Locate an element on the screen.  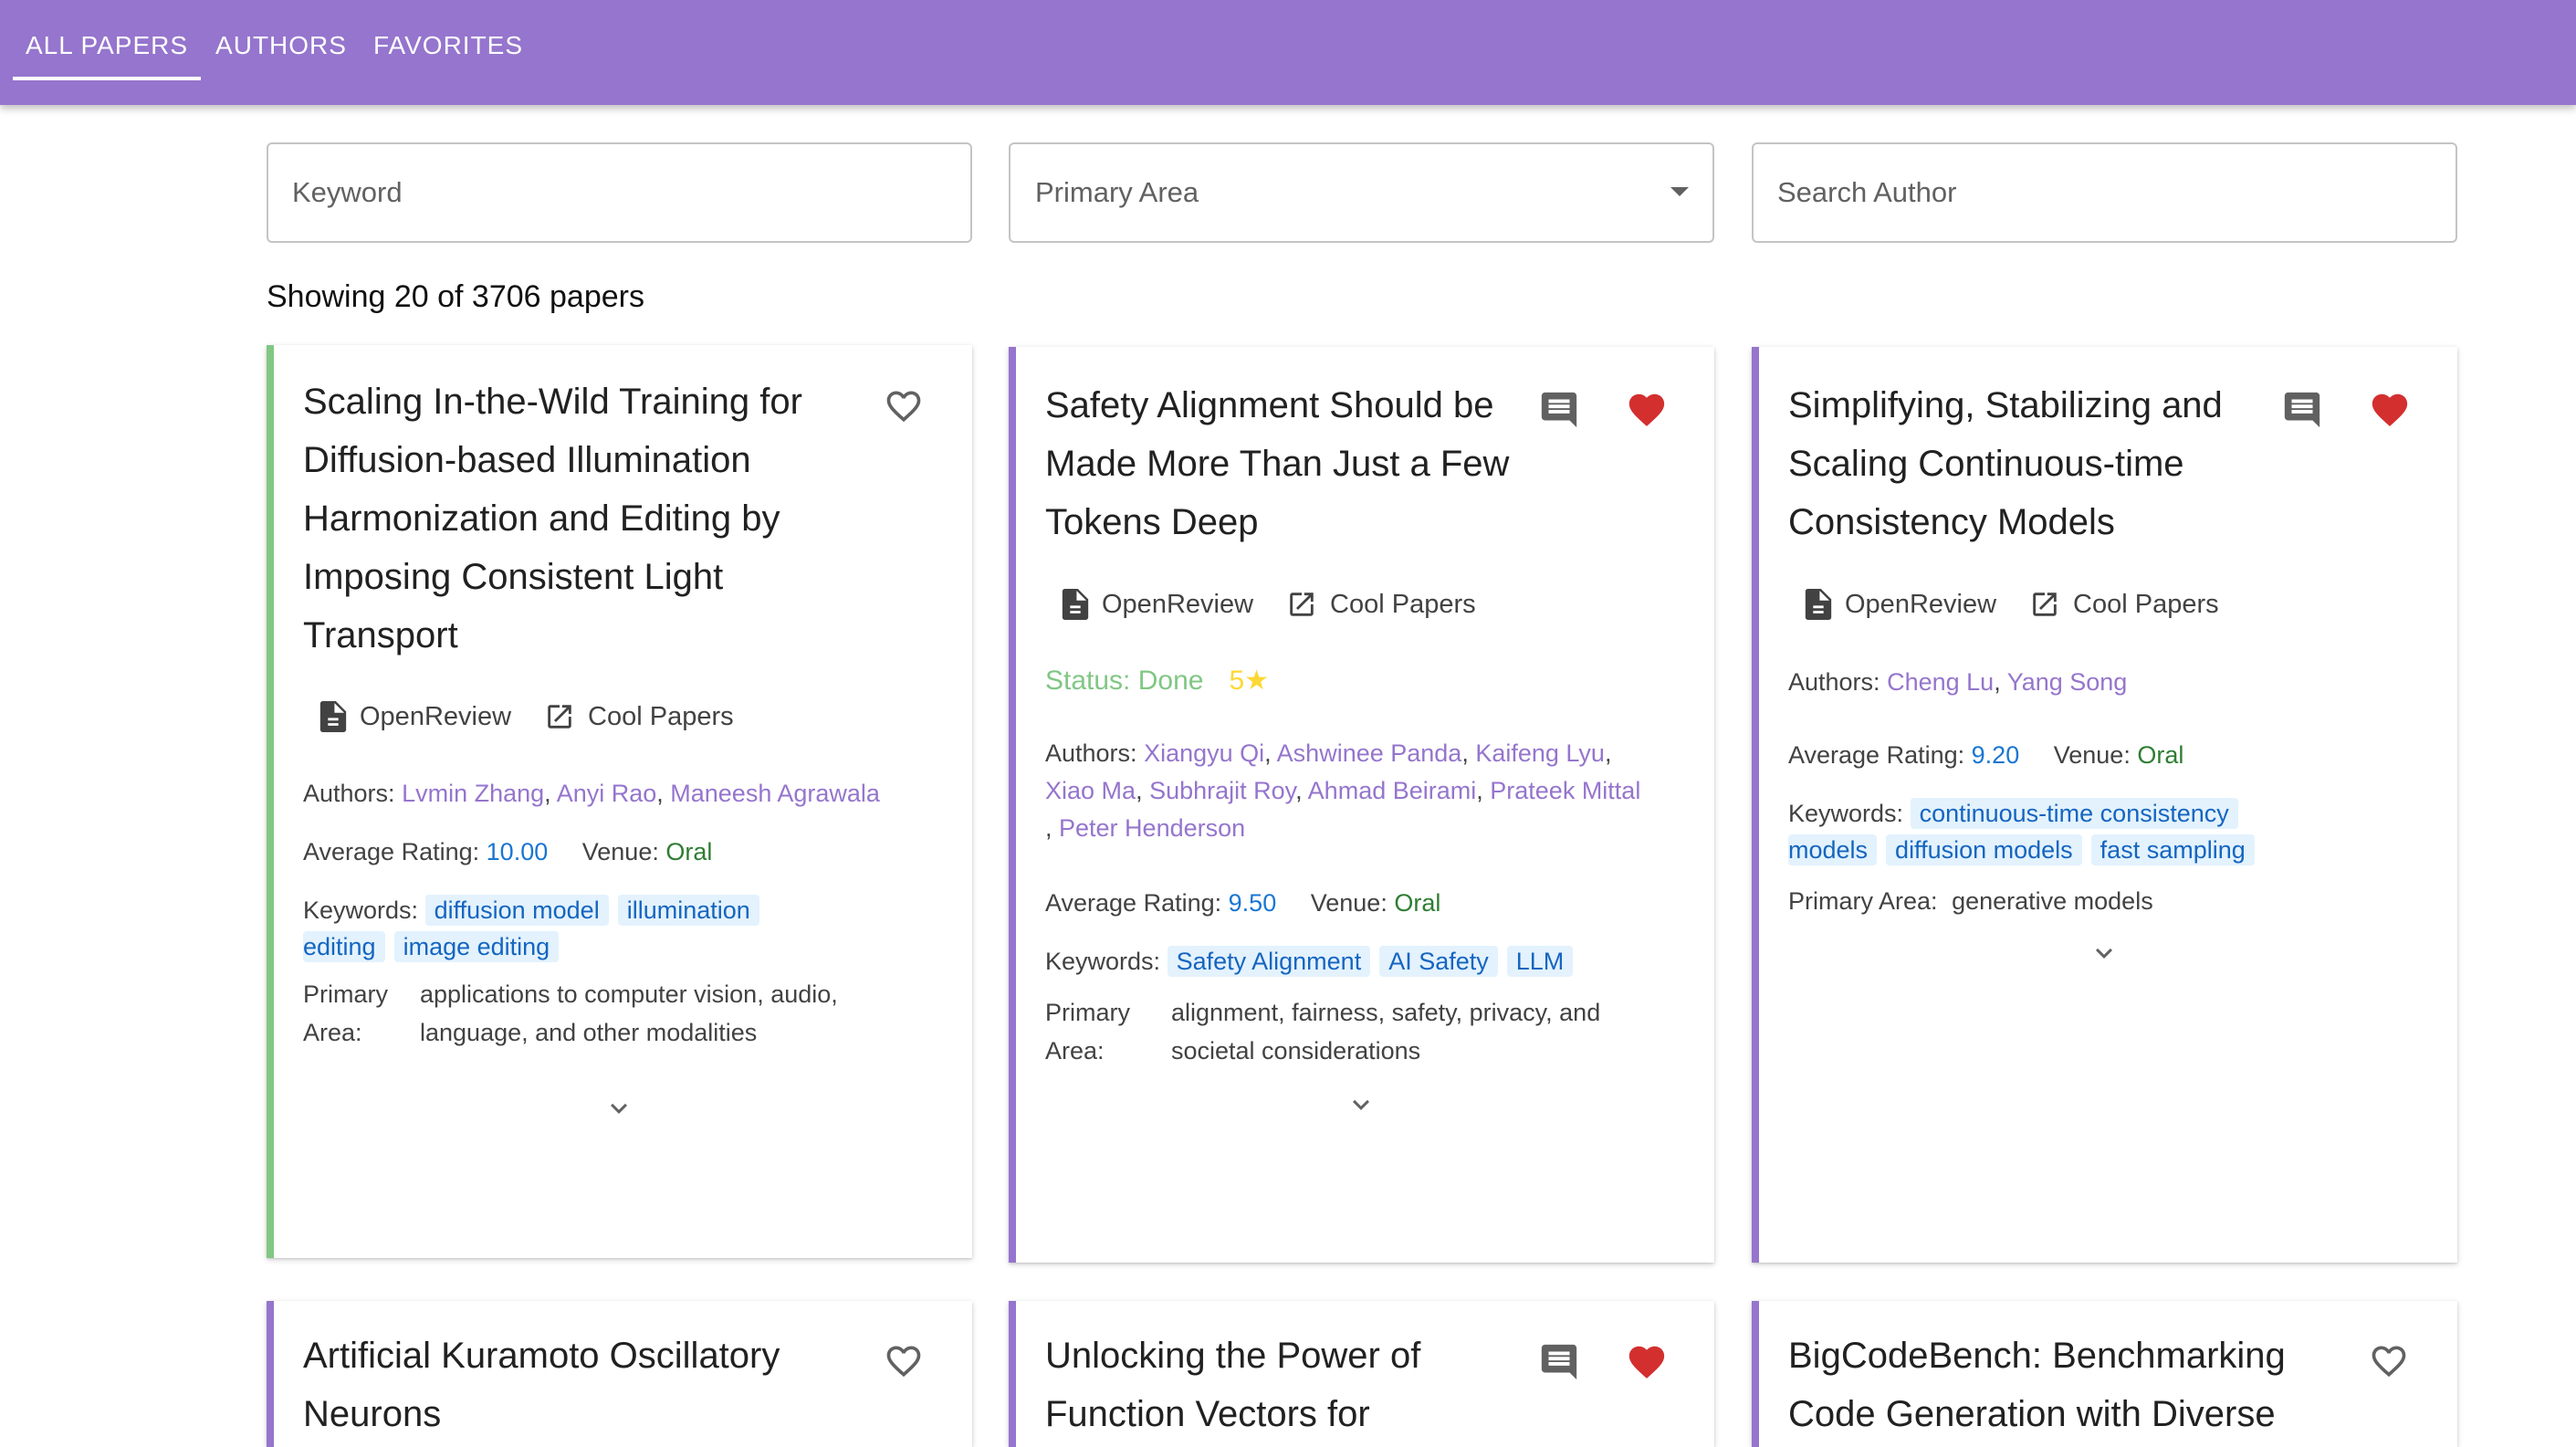
primary-area-value: generative models is located at coordinates (2052, 901).